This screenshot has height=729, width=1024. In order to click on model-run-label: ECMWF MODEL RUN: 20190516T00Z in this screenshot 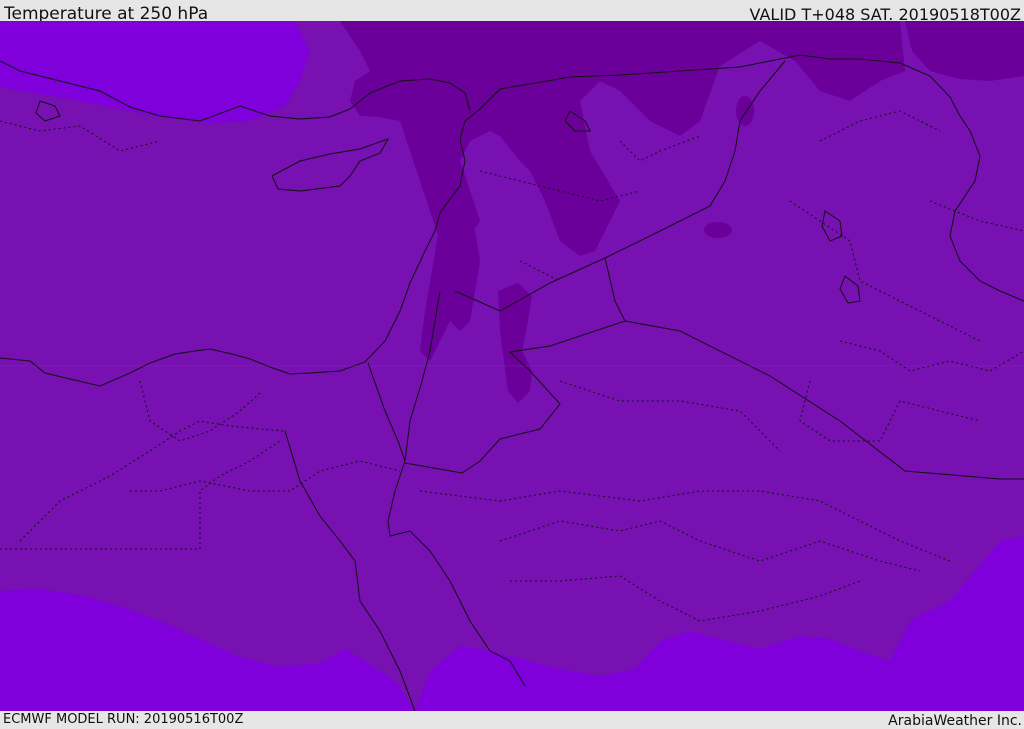, I will do `click(123, 719)`.